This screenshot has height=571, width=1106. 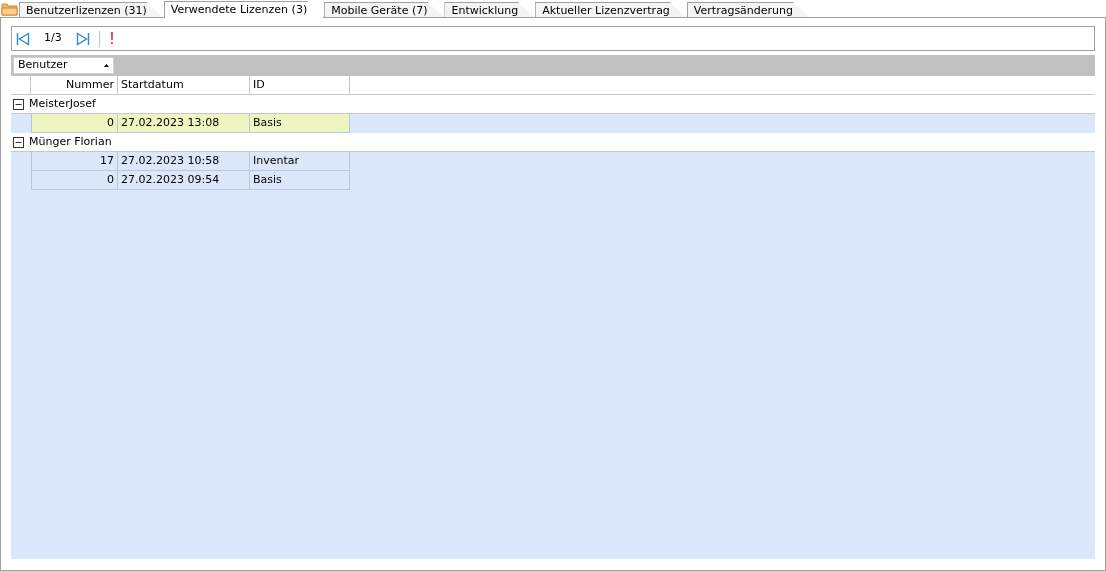 I want to click on first-page-icon, so click(x=23, y=38).